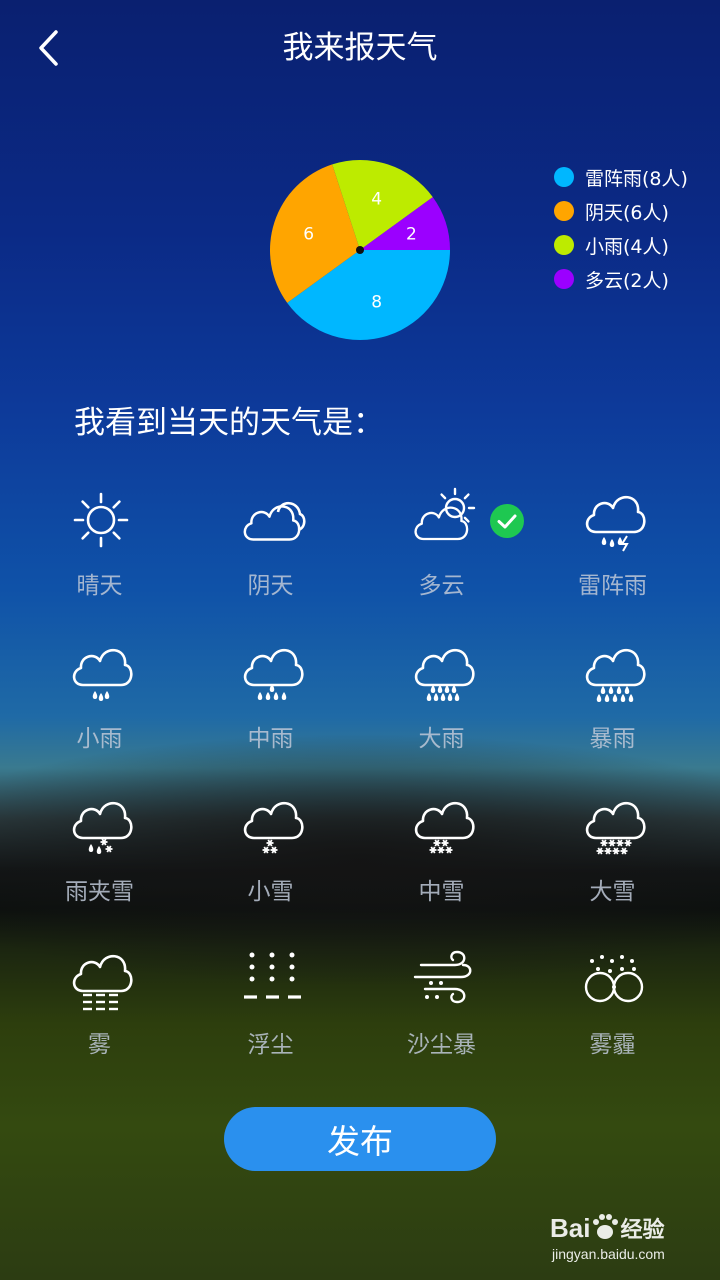  Describe the element at coordinates (441, 739) in the screenshot. I see `weather-option-label: 大雨` at that location.